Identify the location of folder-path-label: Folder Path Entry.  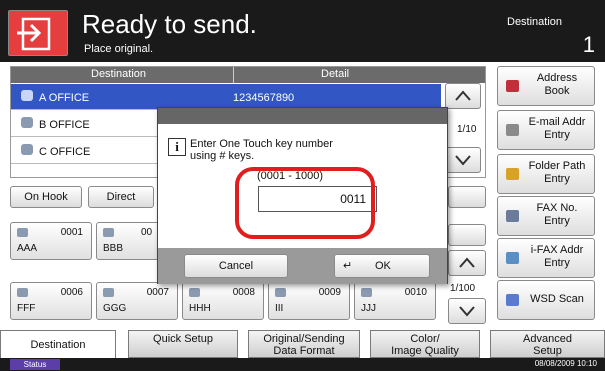
(557, 172).